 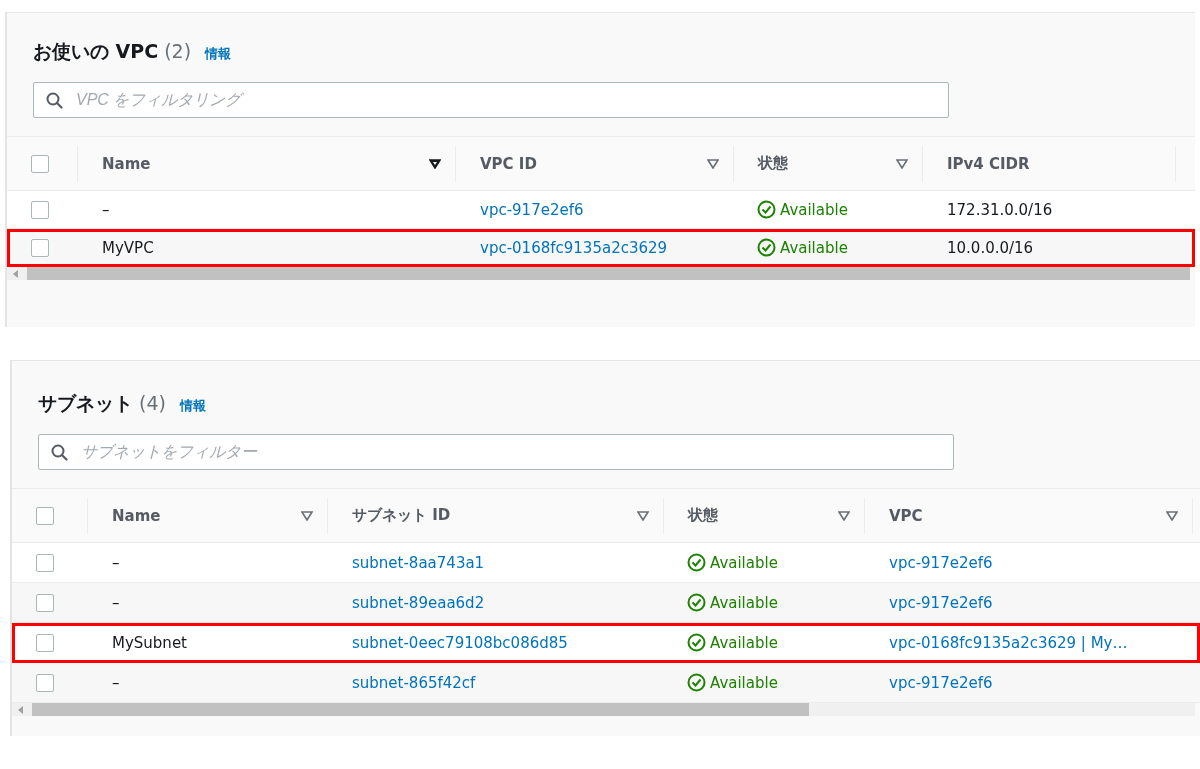 I want to click on panel-title: お使いの VPC, so click(x=96, y=51).